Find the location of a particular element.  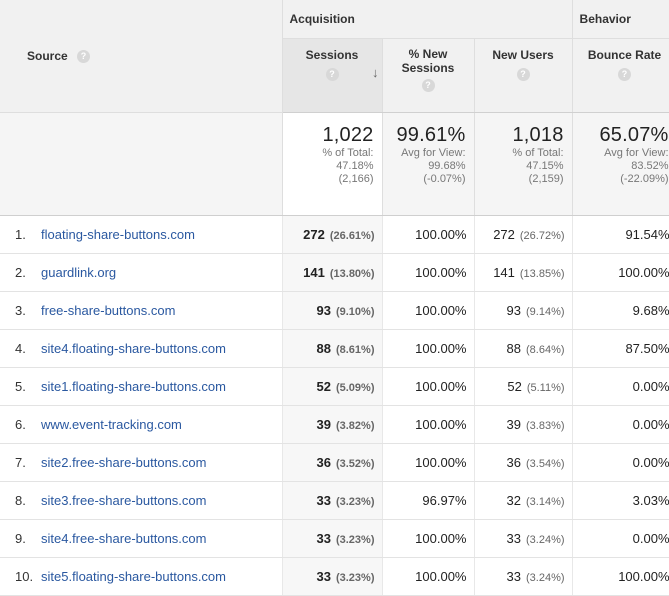

bounce-rate-column-header: Bounce Rate ? is located at coordinates (620, 75).